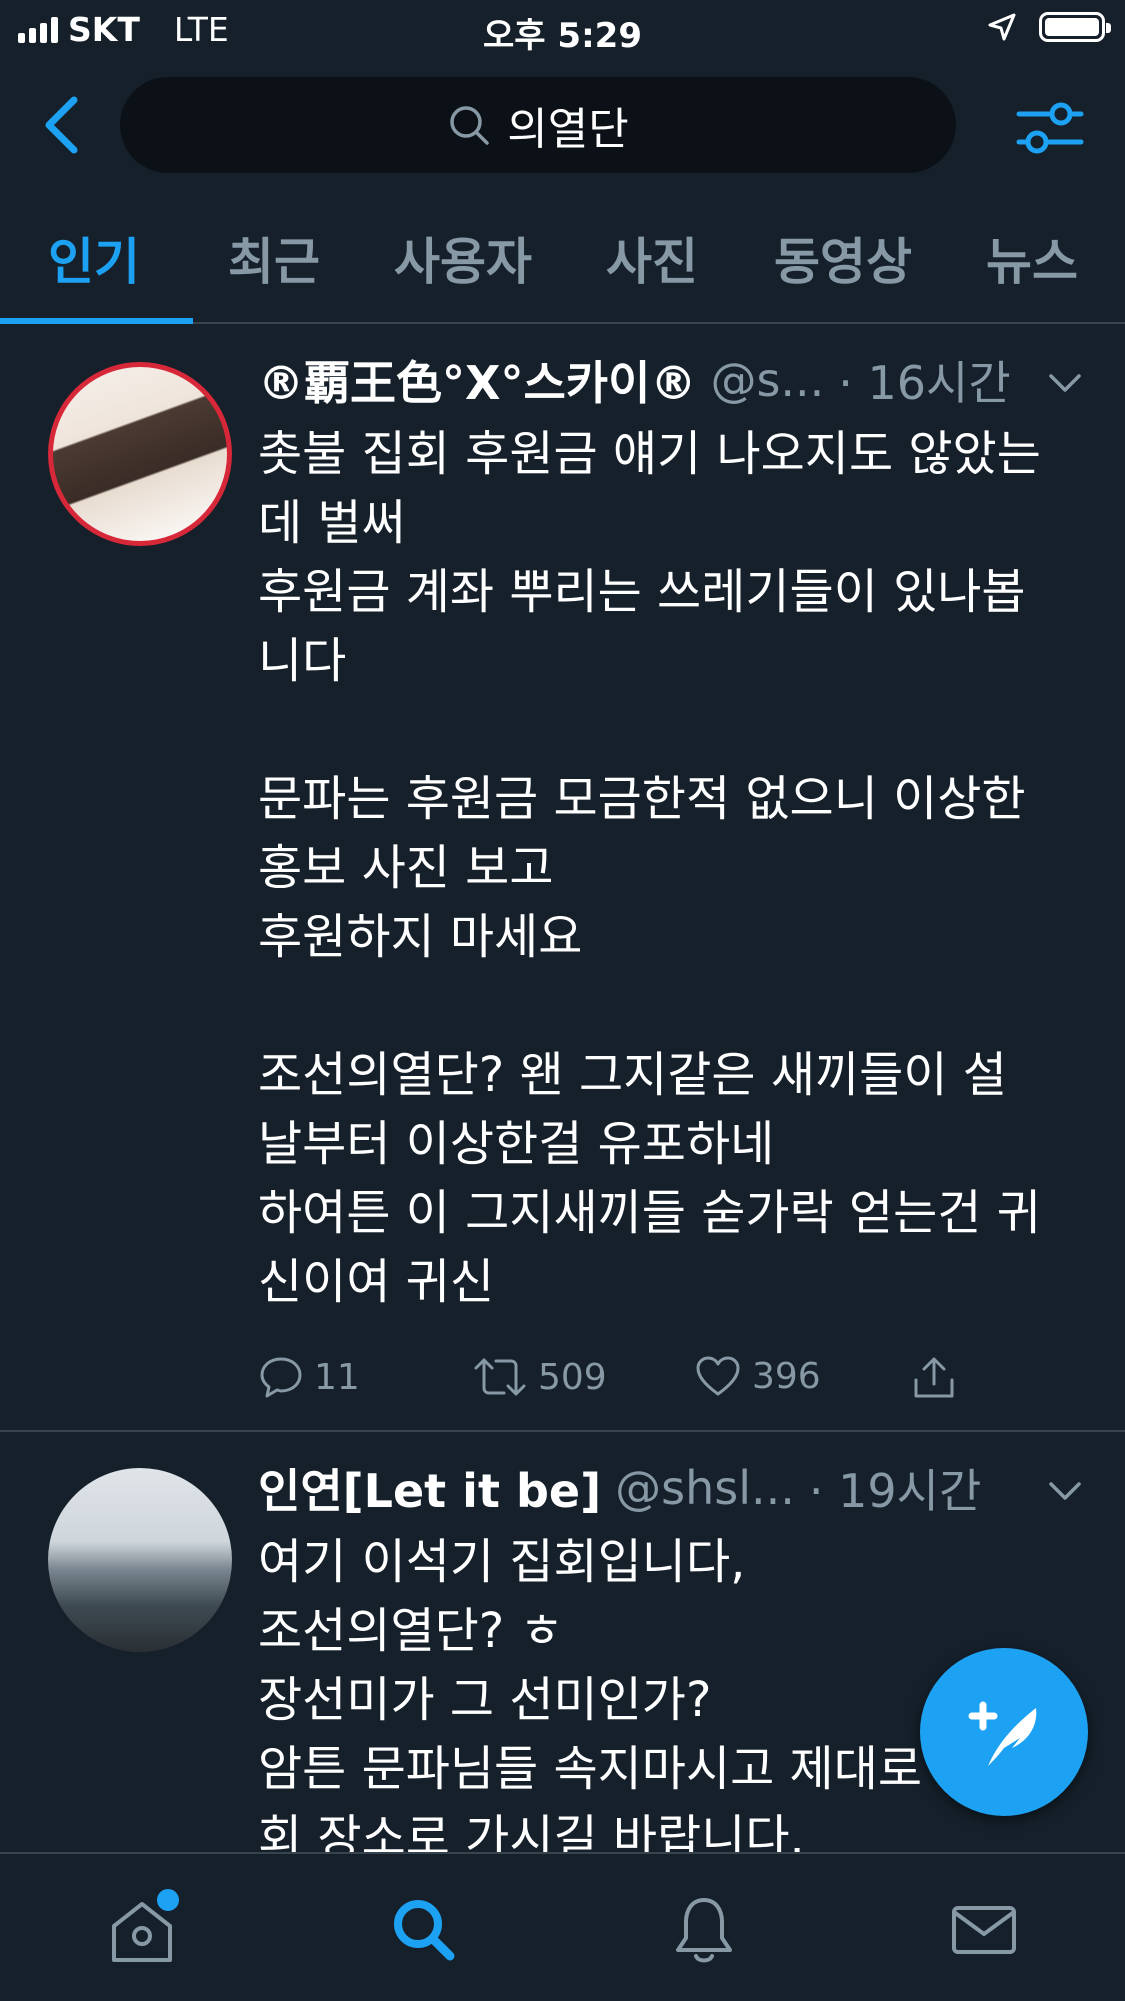 Image resolution: width=1125 pixels, height=2001 pixels. What do you see at coordinates (632, 1075) in the screenshot?
I see `tweet-line: 조선의열단? 왠 그지같은 새끼들이 설` at bounding box center [632, 1075].